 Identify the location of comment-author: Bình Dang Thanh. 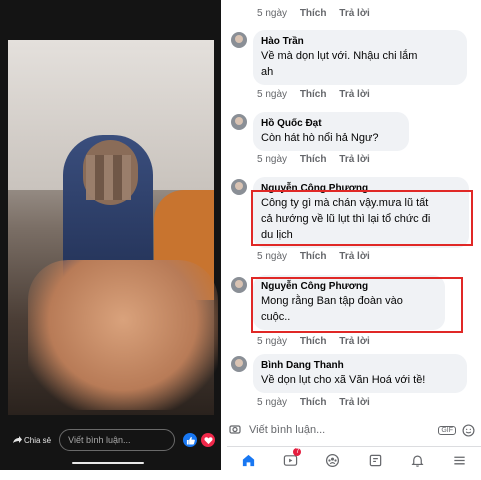
(360, 365).